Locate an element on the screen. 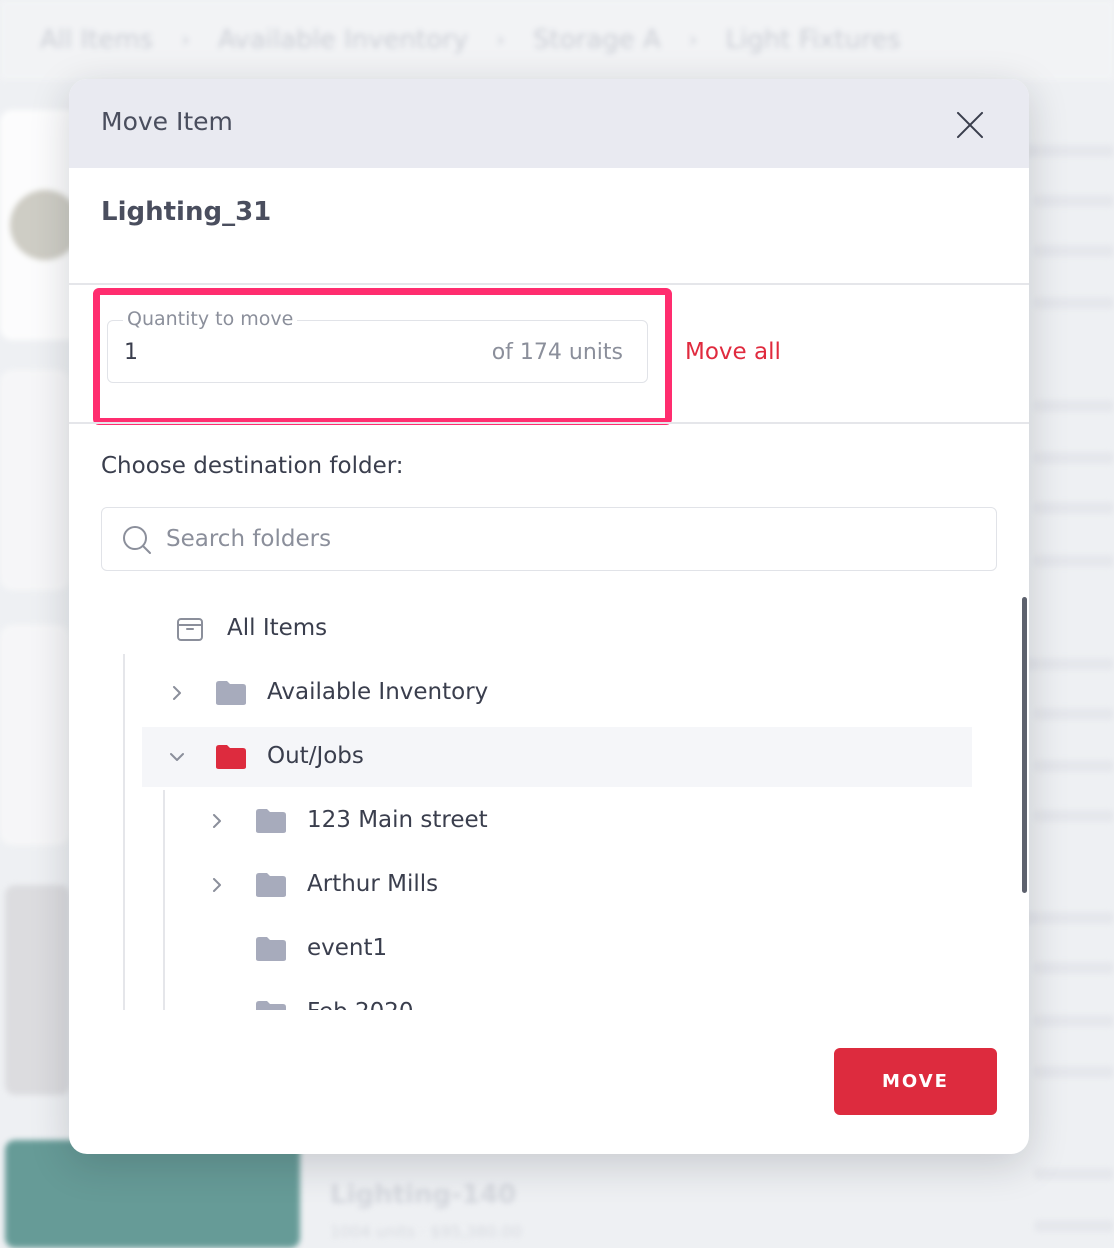  box-icon is located at coordinates (190, 629).